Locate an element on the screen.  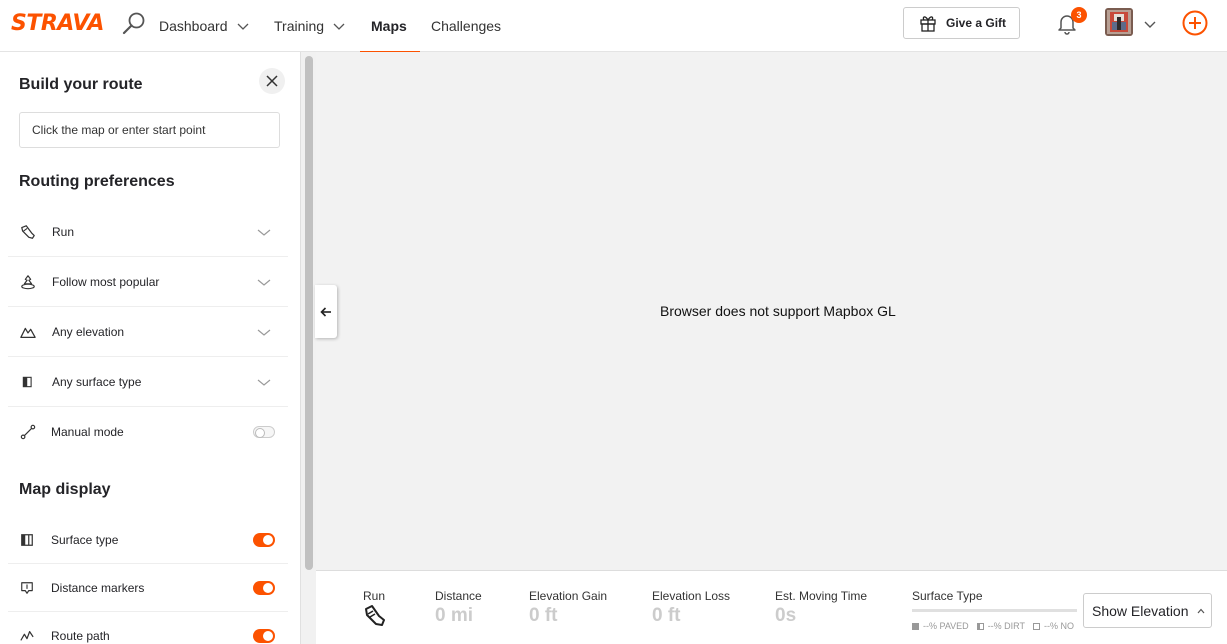
strava-logo: STRAVA is located at coordinates (57, 23).